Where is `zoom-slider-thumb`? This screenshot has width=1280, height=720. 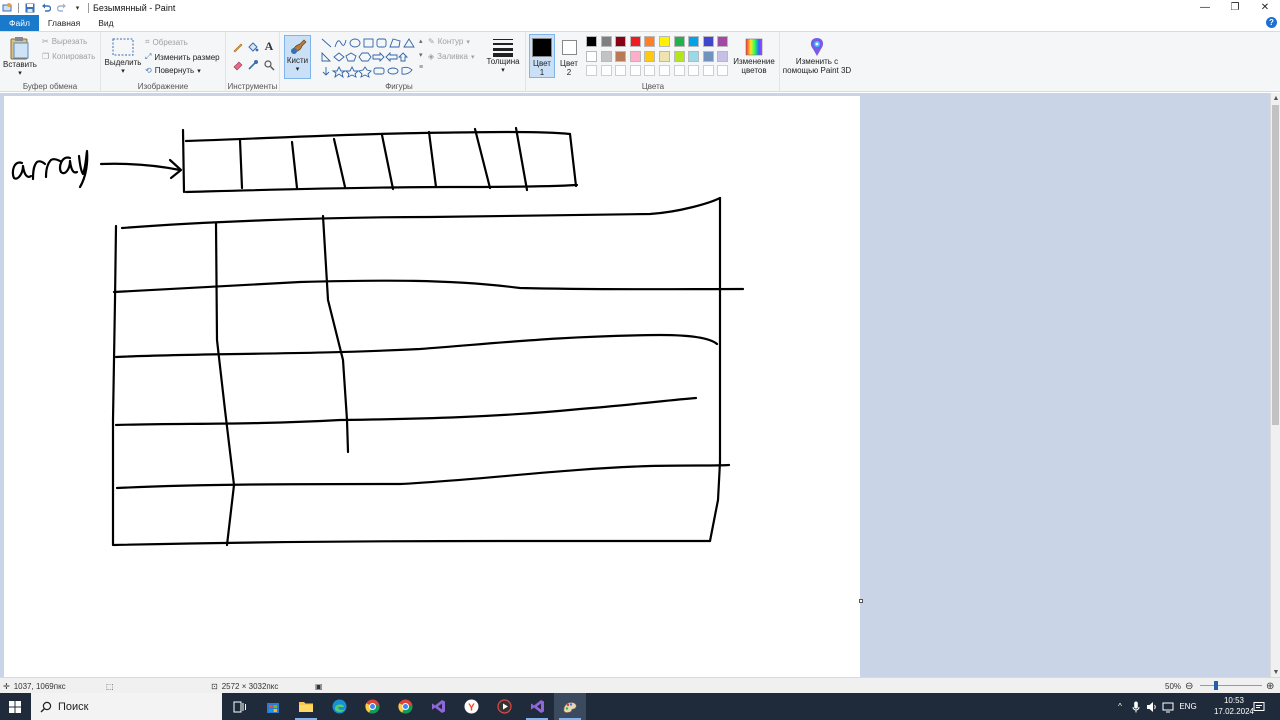
zoom-slider-thumb is located at coordinates (1215, 685).